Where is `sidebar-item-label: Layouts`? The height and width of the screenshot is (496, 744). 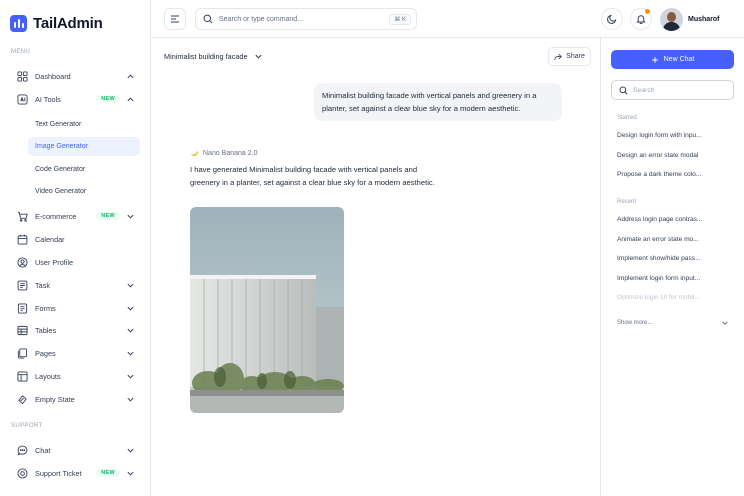
sidebar-item-label: Layouts is located at coordinates (48, 376).